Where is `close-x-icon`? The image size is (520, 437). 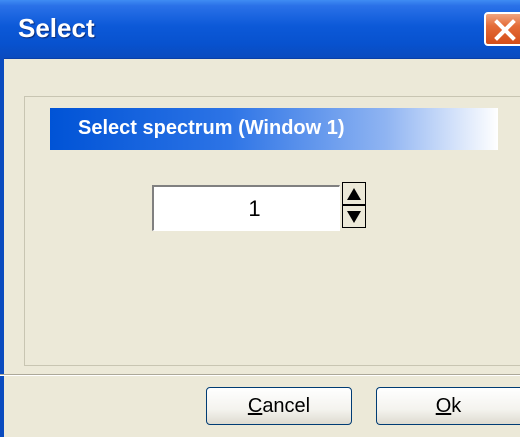
close-x-icon is located at coordinates (505, 30).